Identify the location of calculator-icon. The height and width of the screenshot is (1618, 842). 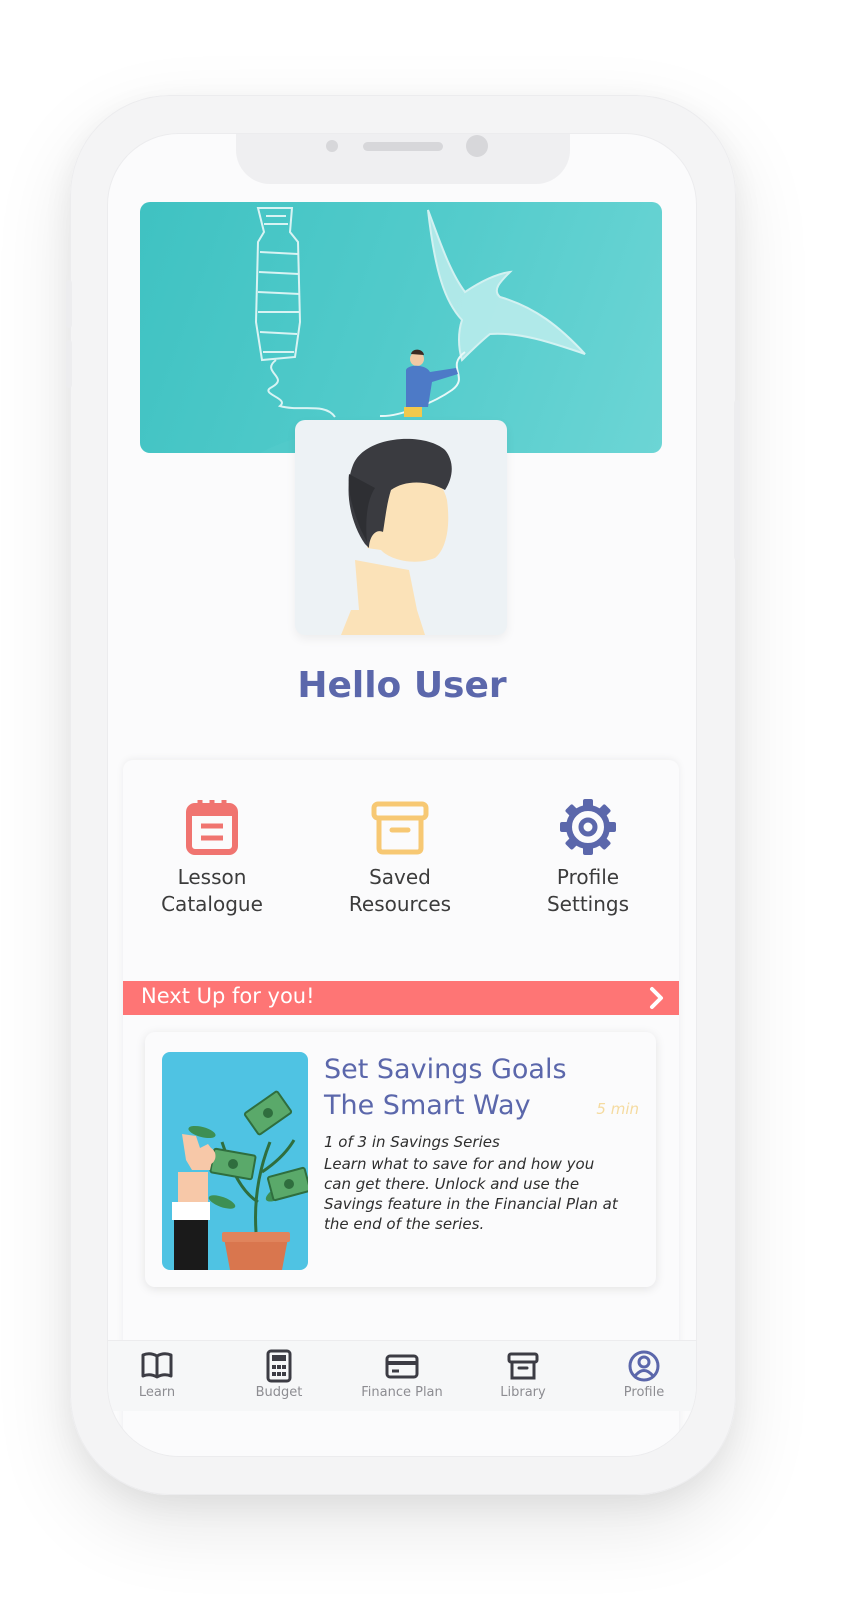
(279, 1366).